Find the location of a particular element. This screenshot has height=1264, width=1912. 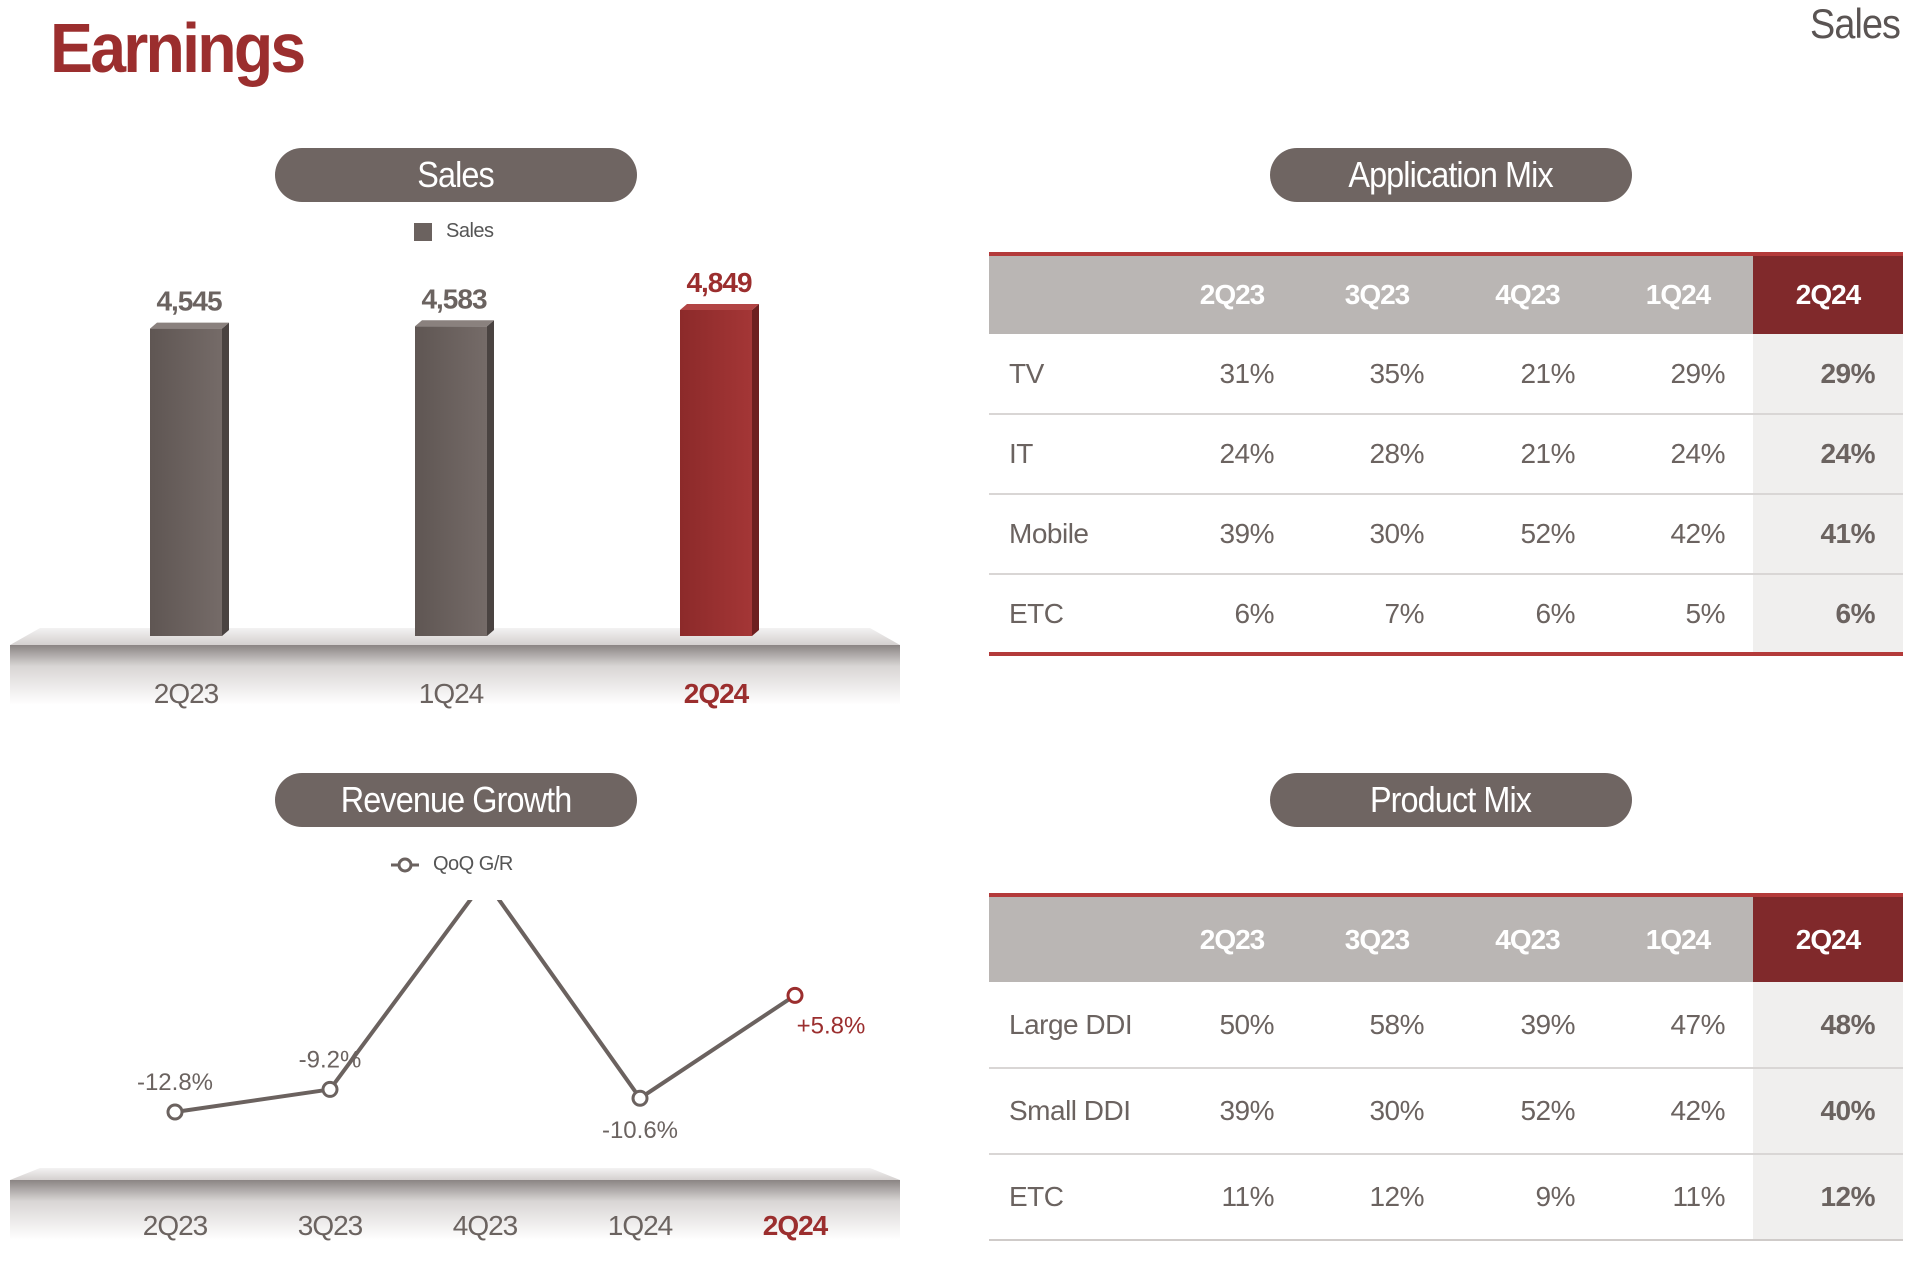

sales-legend-swatch is located at coordinates (423, 231).